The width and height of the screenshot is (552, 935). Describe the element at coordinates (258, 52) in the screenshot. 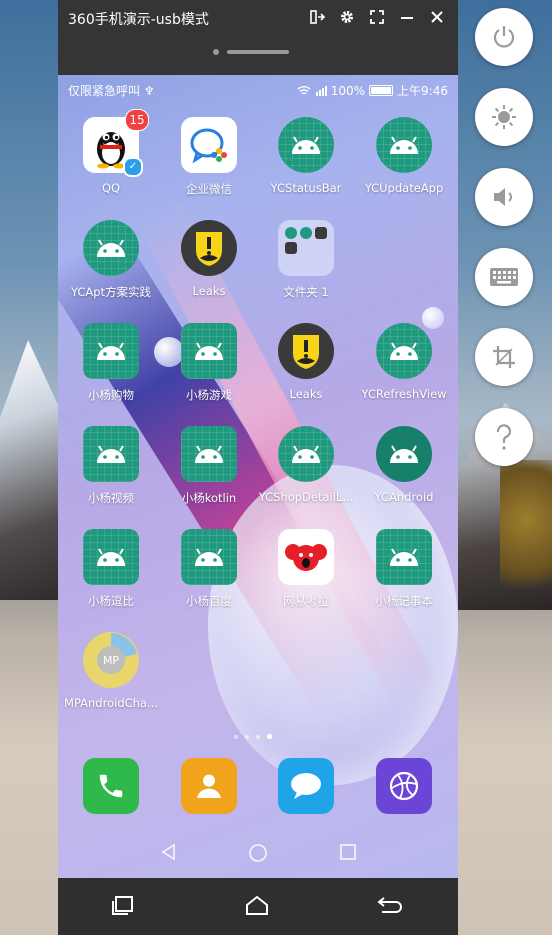

I see `handle-bar` at that location.